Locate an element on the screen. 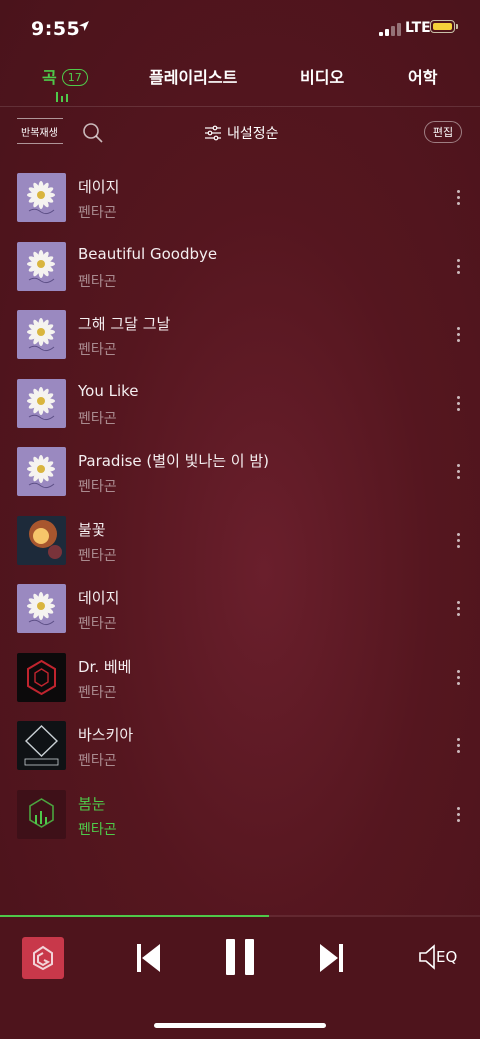  tab-language: 어학 is located at coordinates (422, 76).